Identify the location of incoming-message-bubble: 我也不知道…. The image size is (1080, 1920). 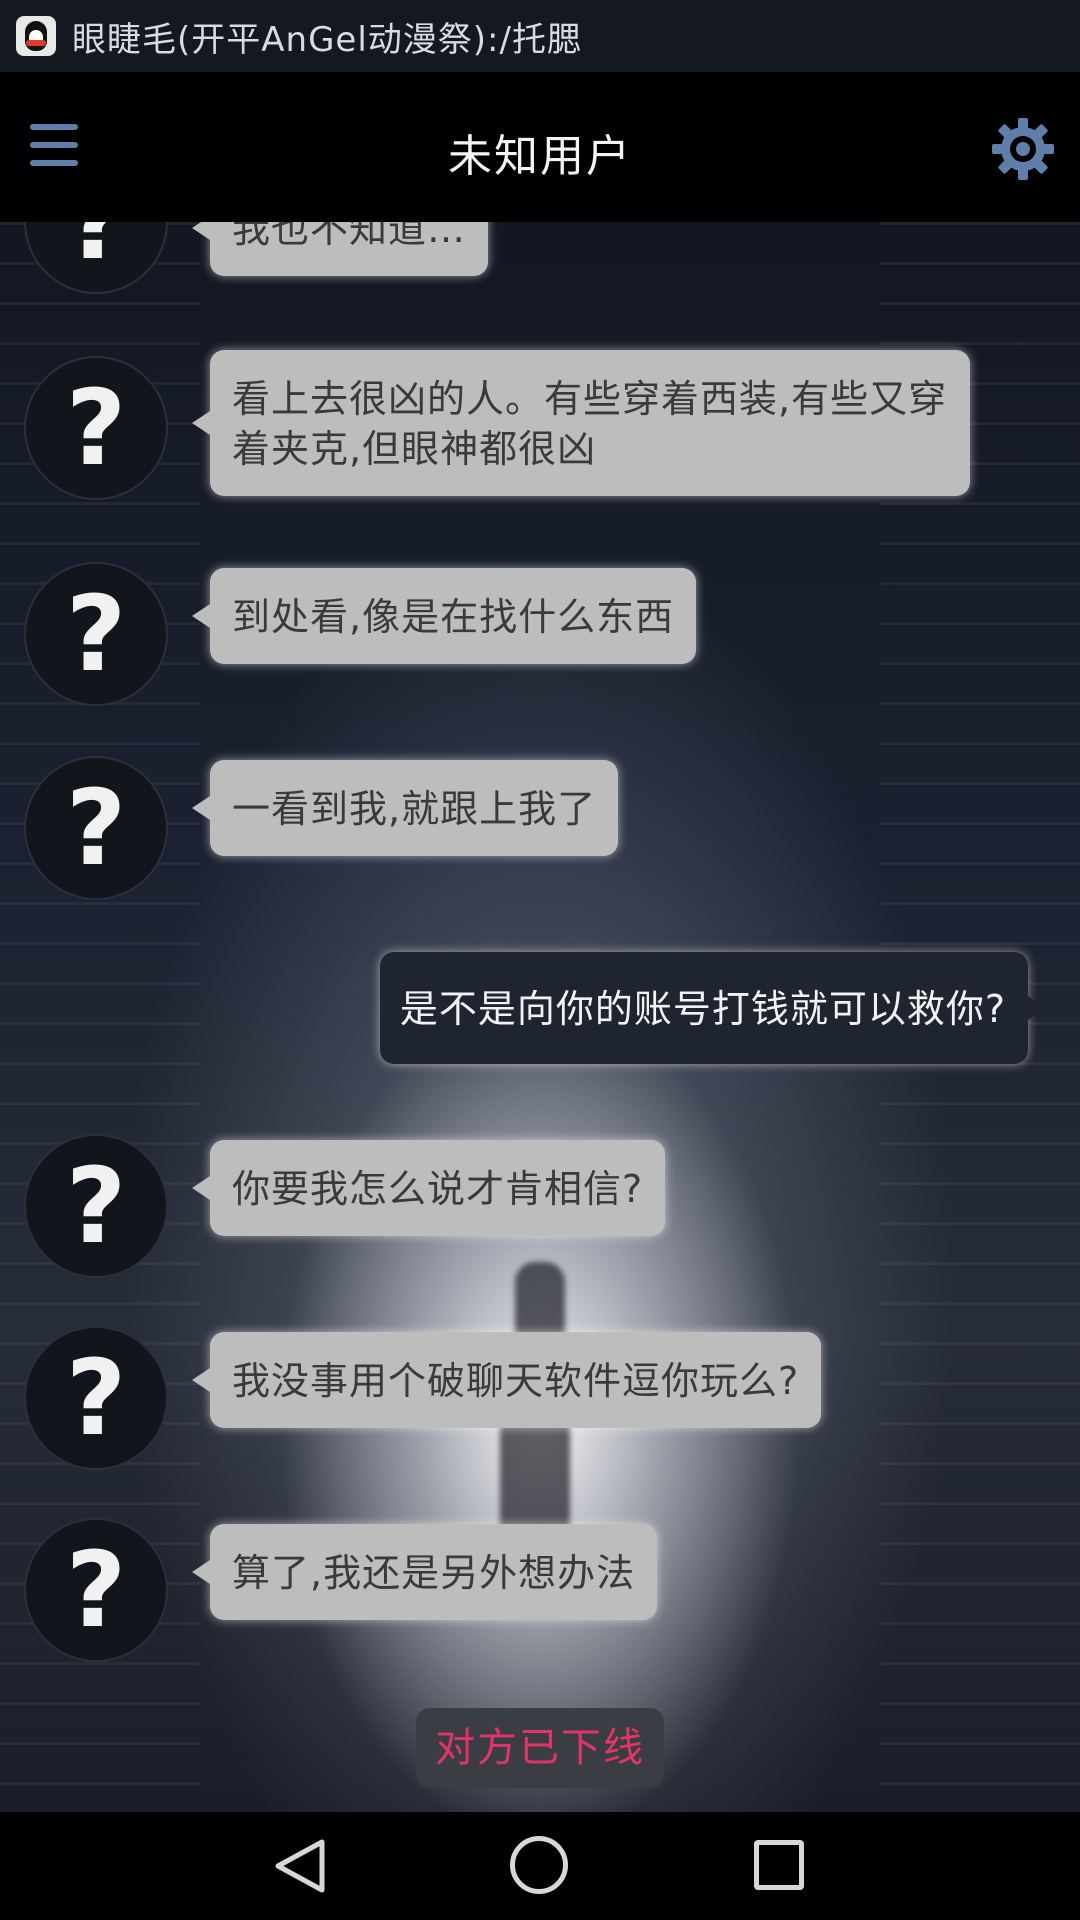
(340, 249).